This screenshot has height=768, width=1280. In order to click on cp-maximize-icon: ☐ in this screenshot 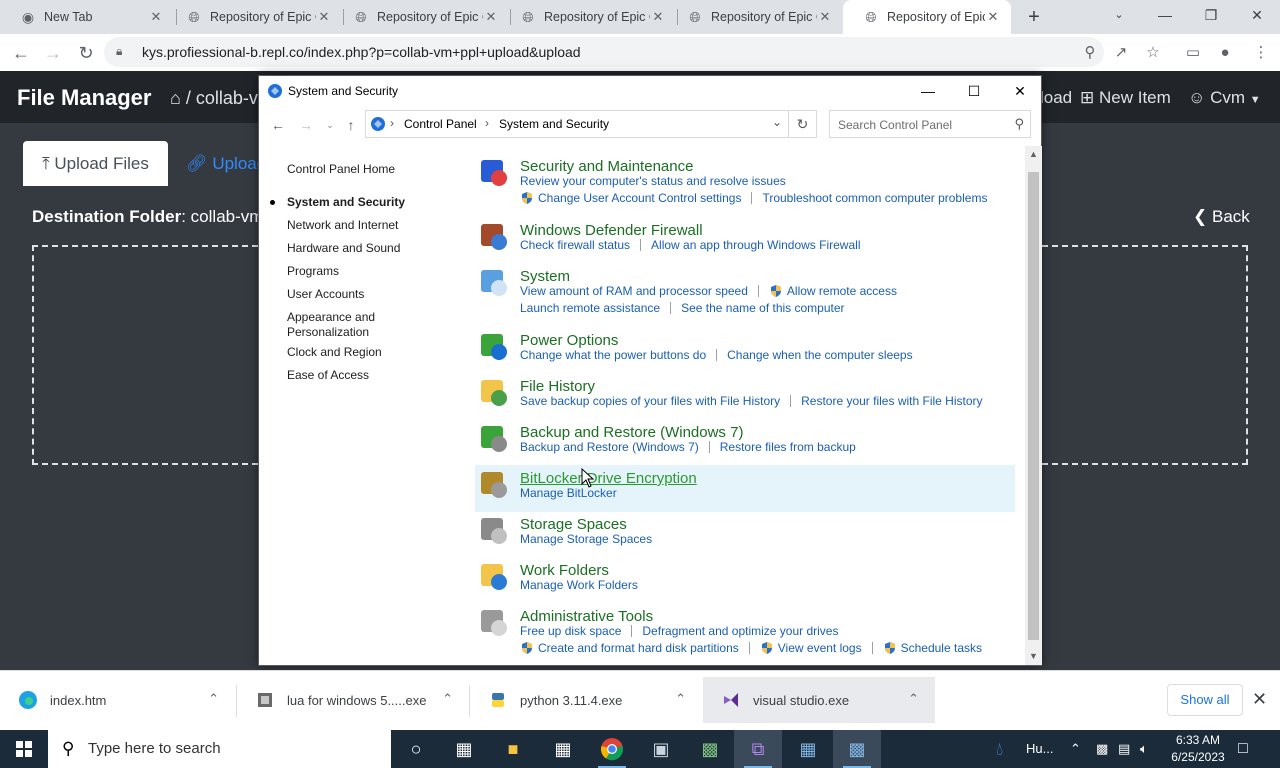, I will do `click(974, 91)`.